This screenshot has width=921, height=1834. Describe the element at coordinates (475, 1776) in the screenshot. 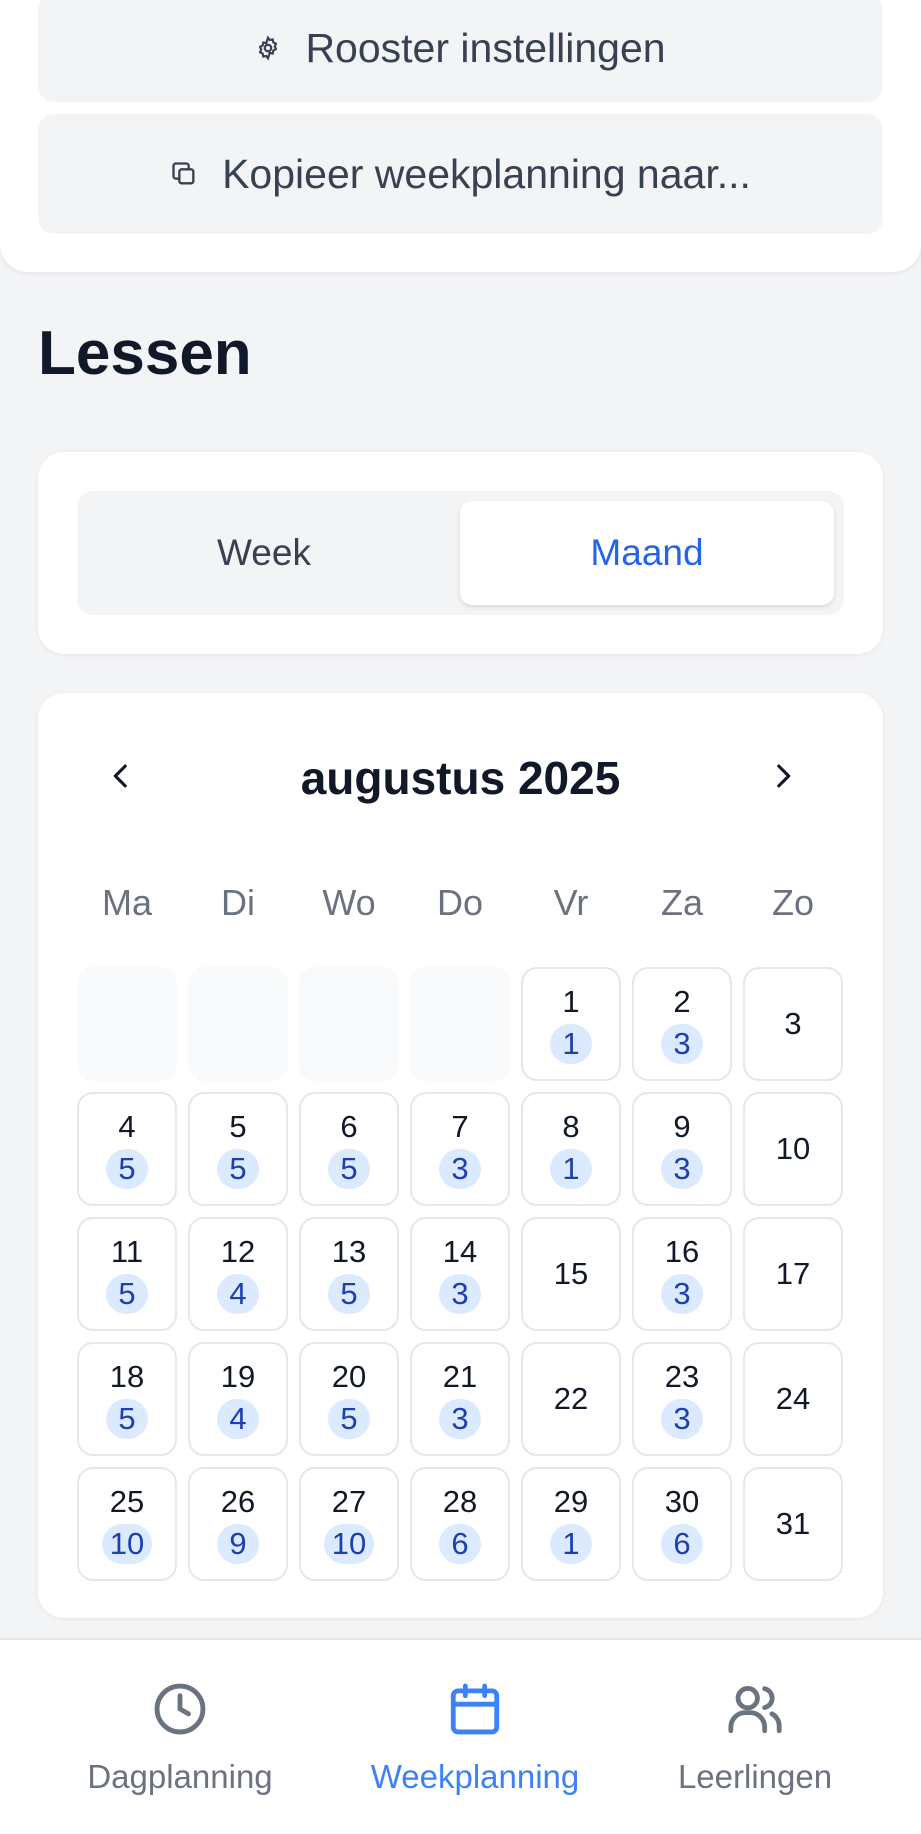

I see `nav-label-weekplanning: Weekplanning` at that location.